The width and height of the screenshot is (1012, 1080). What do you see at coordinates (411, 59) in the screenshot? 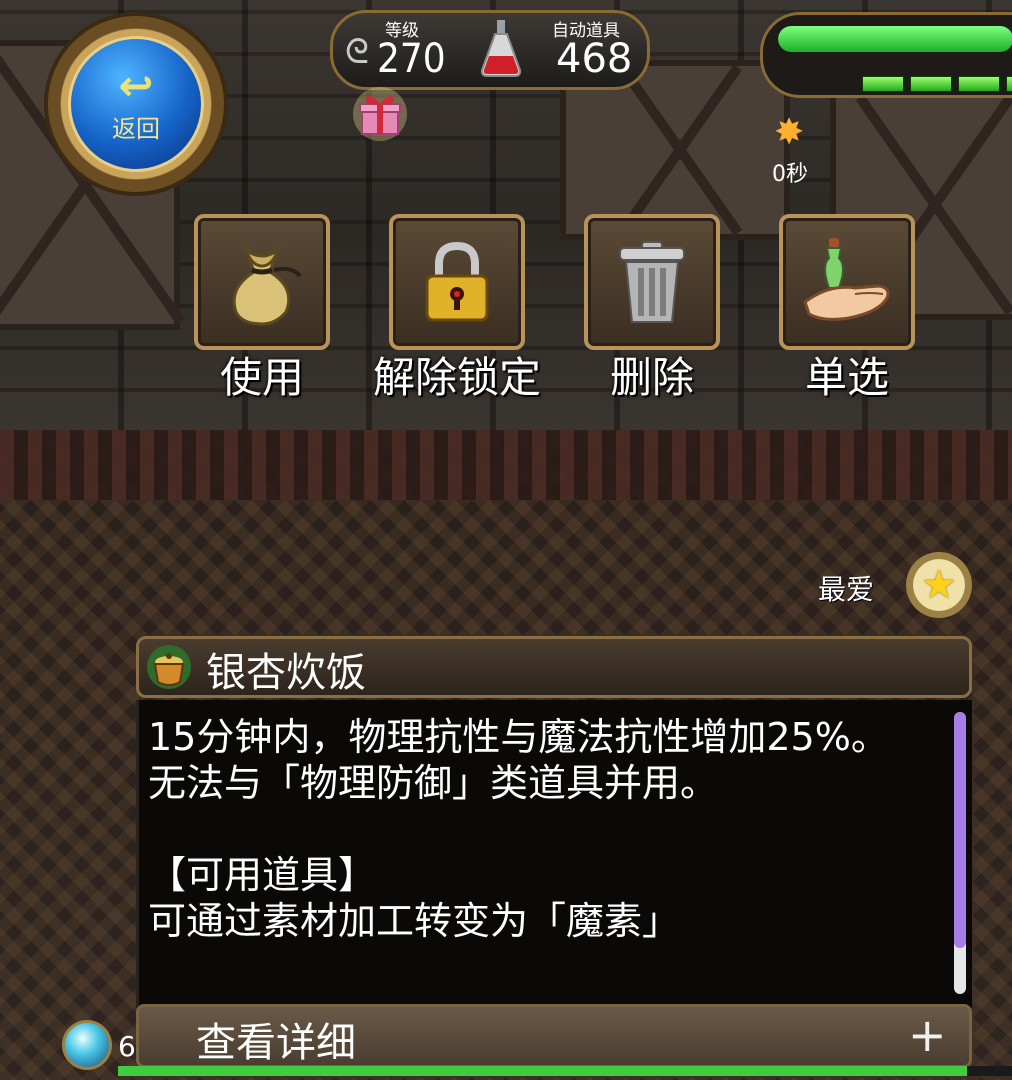
I see `level-value: 270` at bounding box center [411, 59].